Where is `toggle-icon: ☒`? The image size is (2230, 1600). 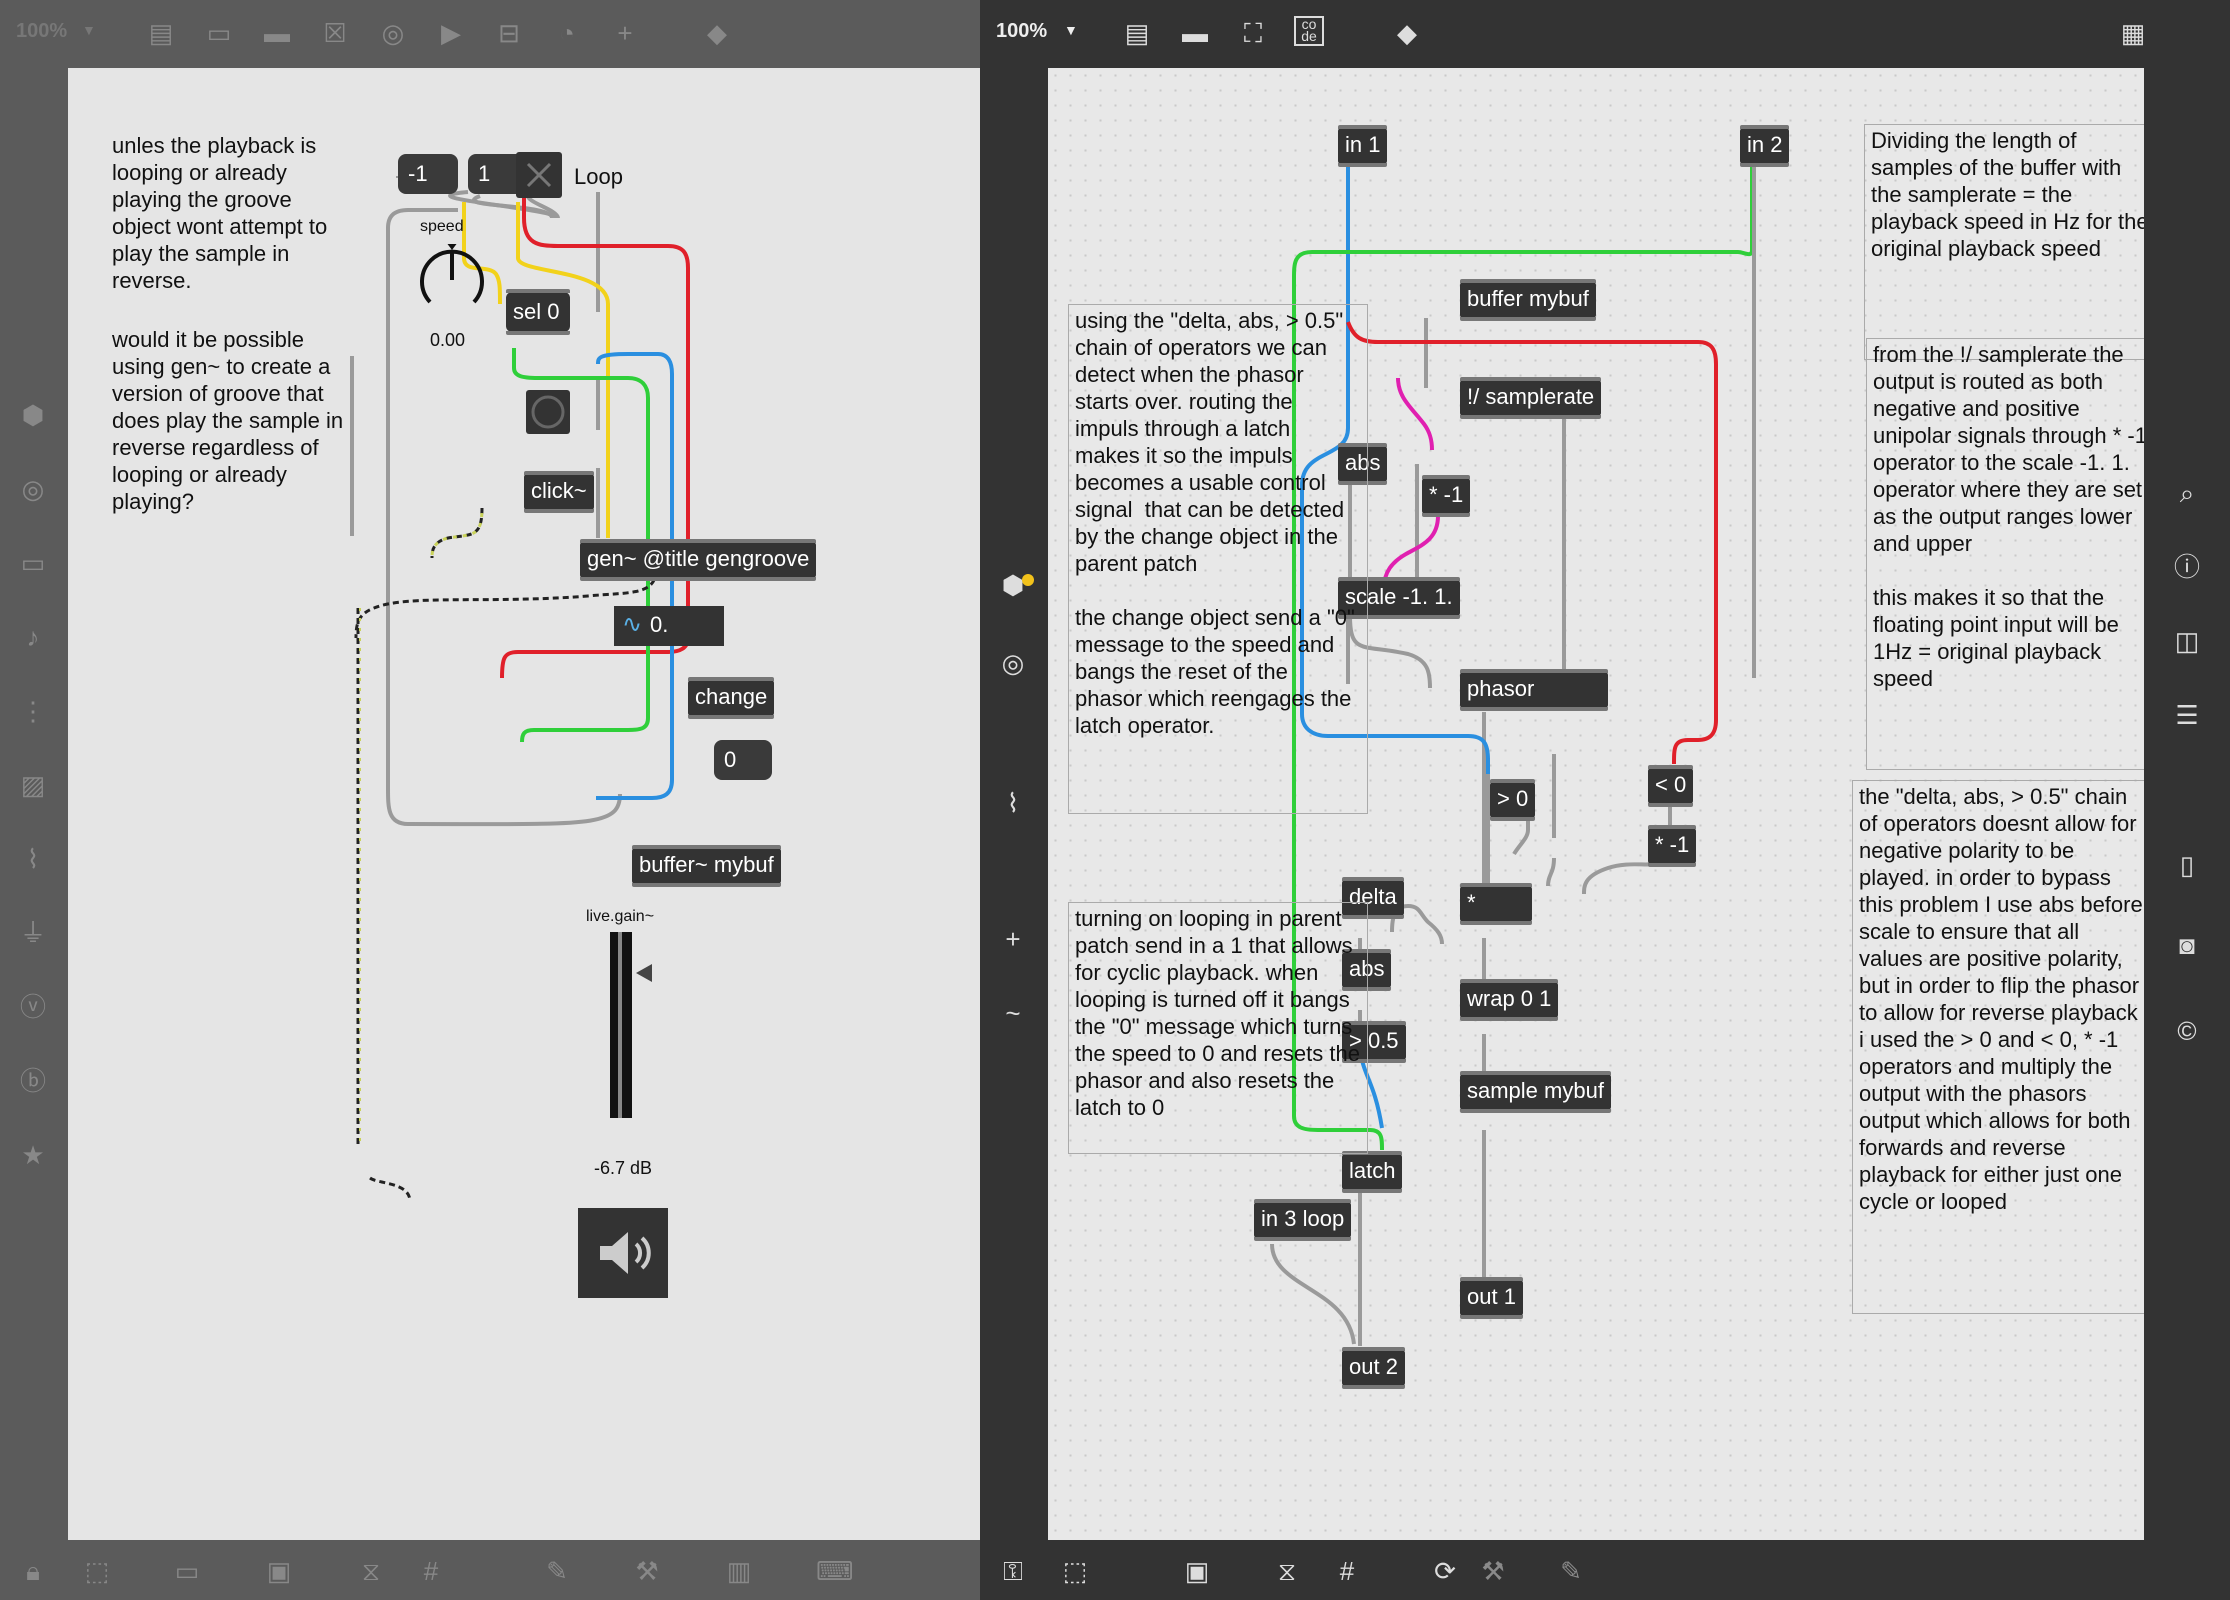
toggle-icon: ☒ is located at coordinates (335, 33).